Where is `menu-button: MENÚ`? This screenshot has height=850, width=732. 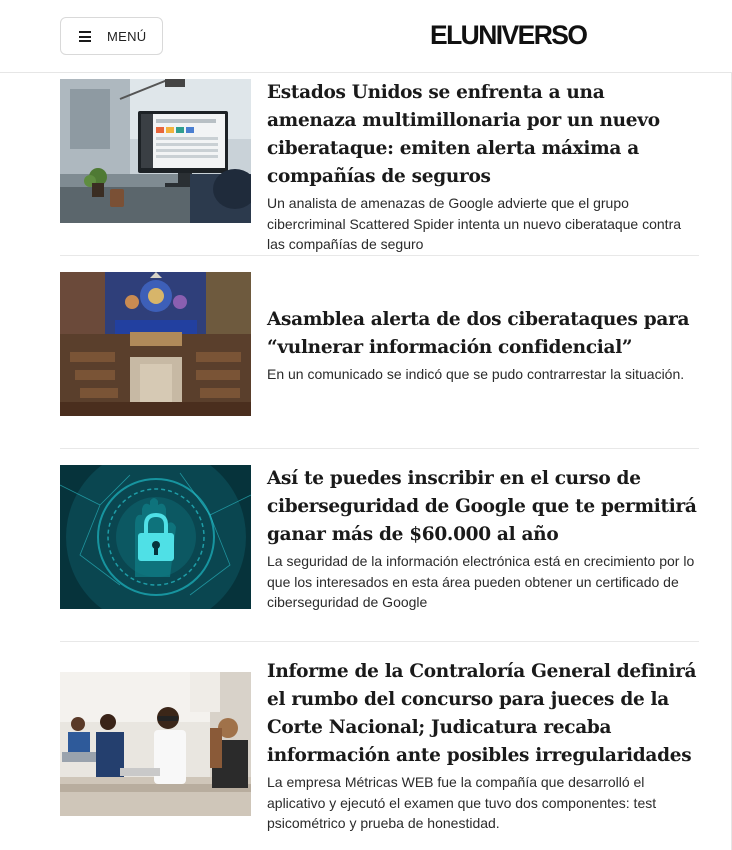 menu-button: MENÚ is located at coordinates (111, 36).